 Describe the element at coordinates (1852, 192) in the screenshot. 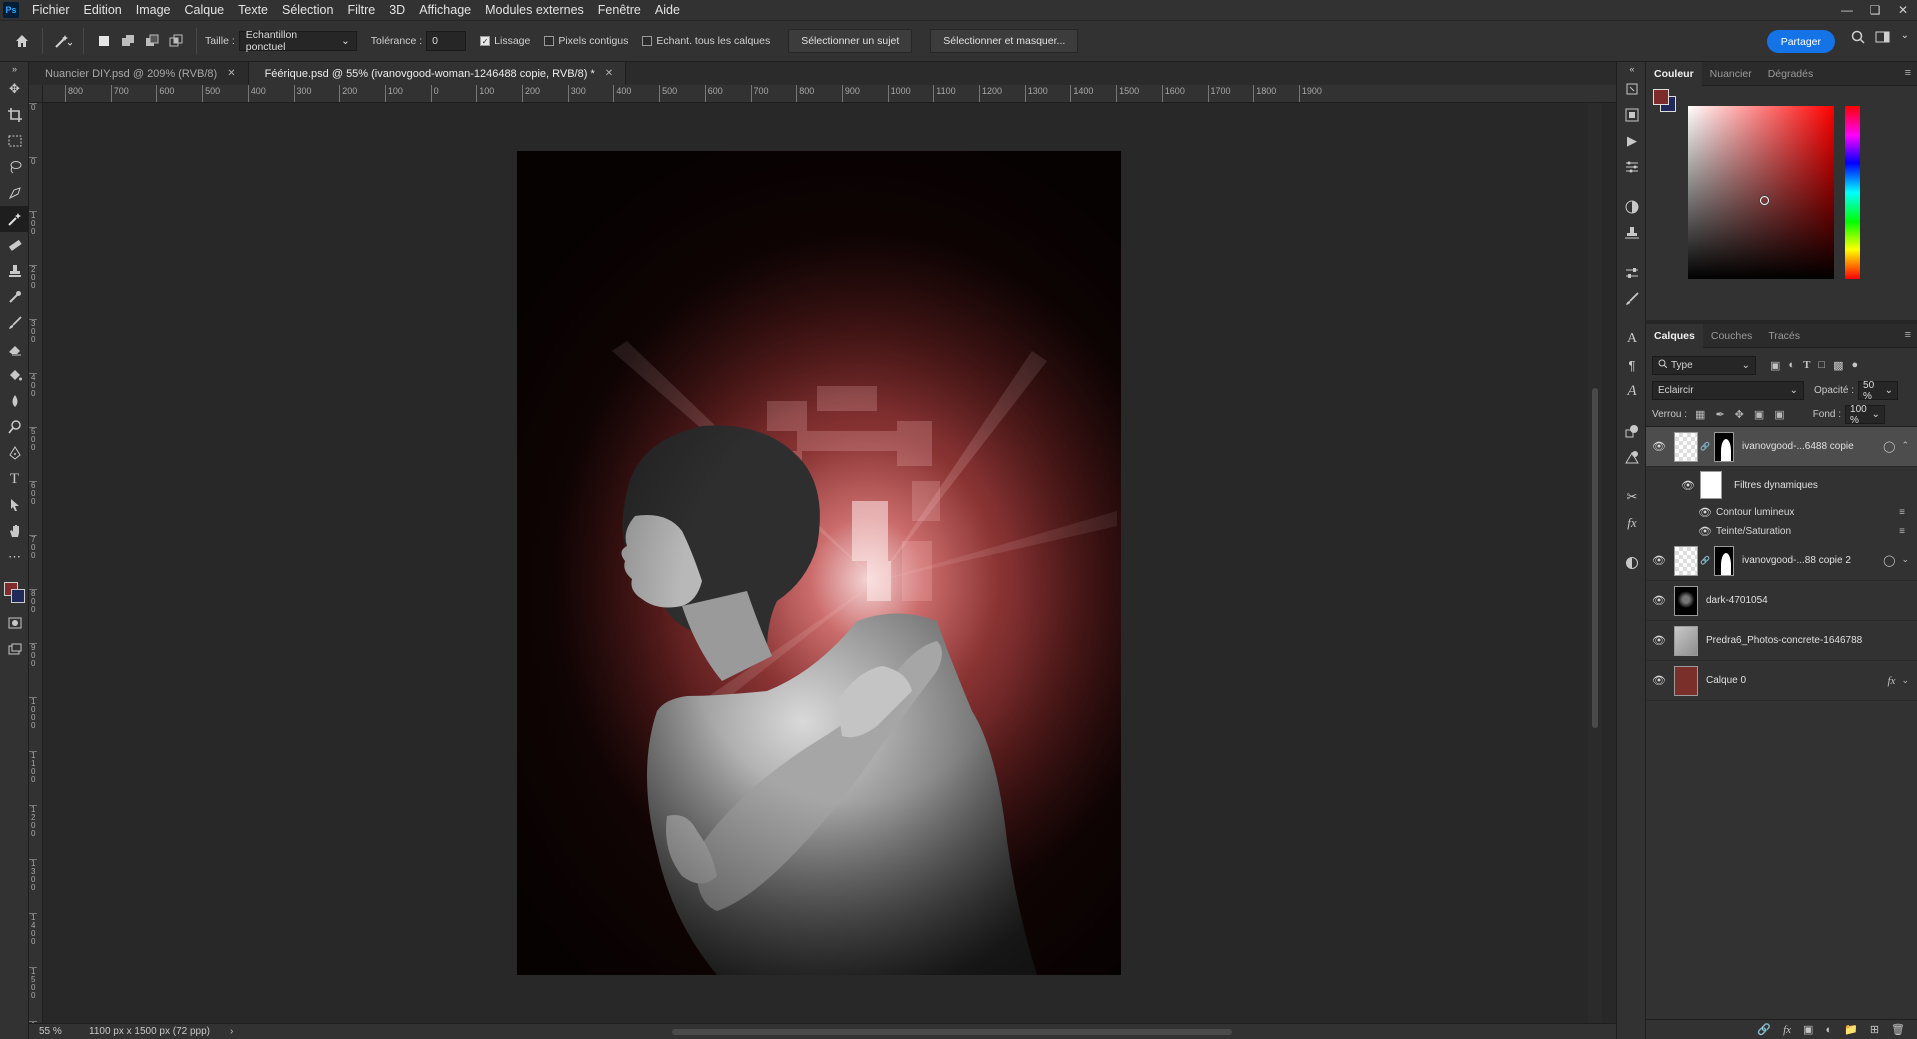

I see `hue-slider` at that location.